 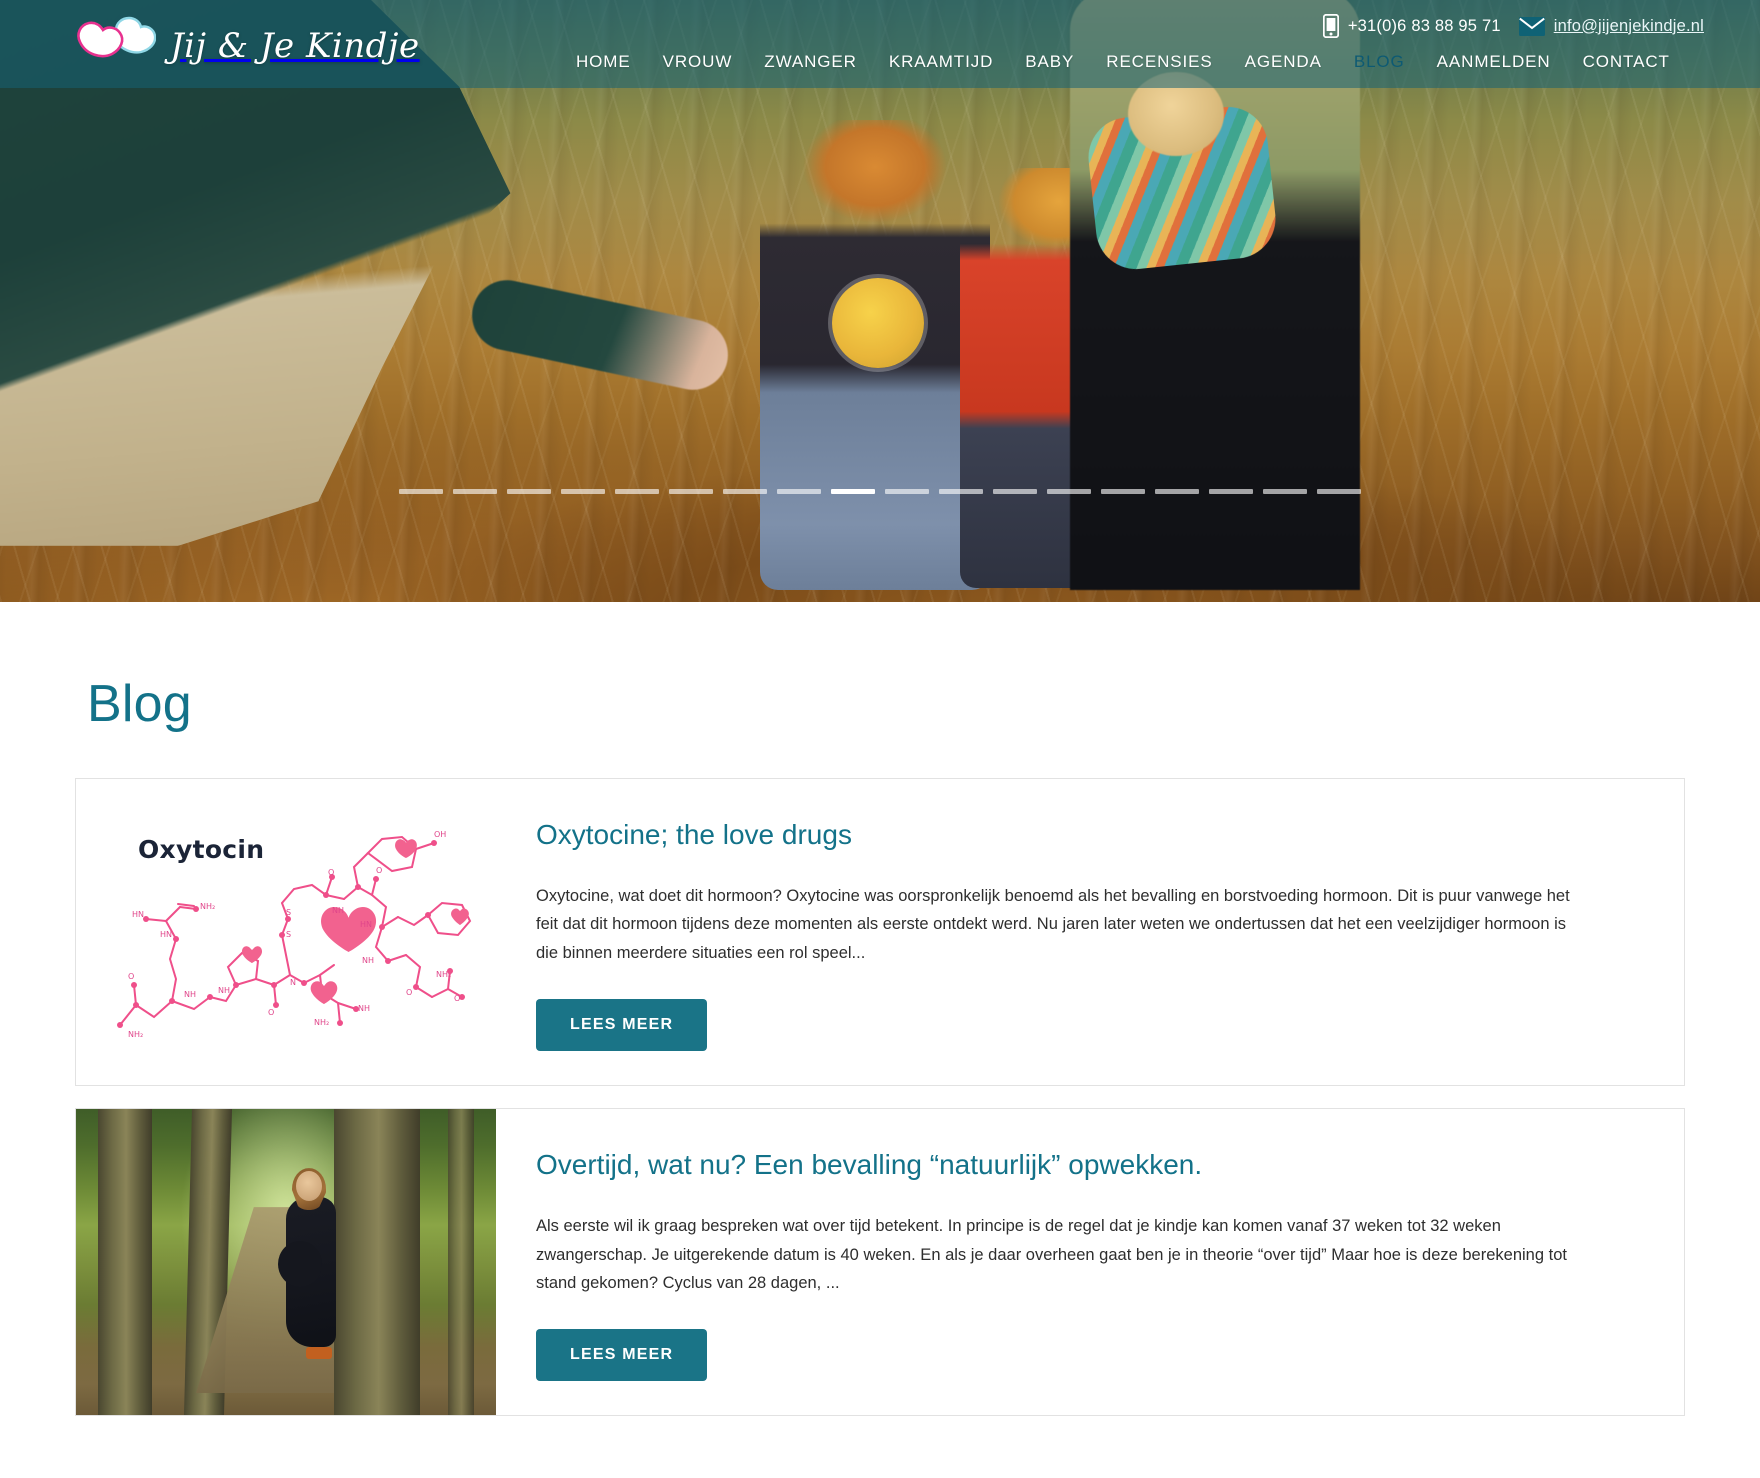 I want to click on contact-email-text: info@jijenjekindje.nl, so click(x=1628, y=25).